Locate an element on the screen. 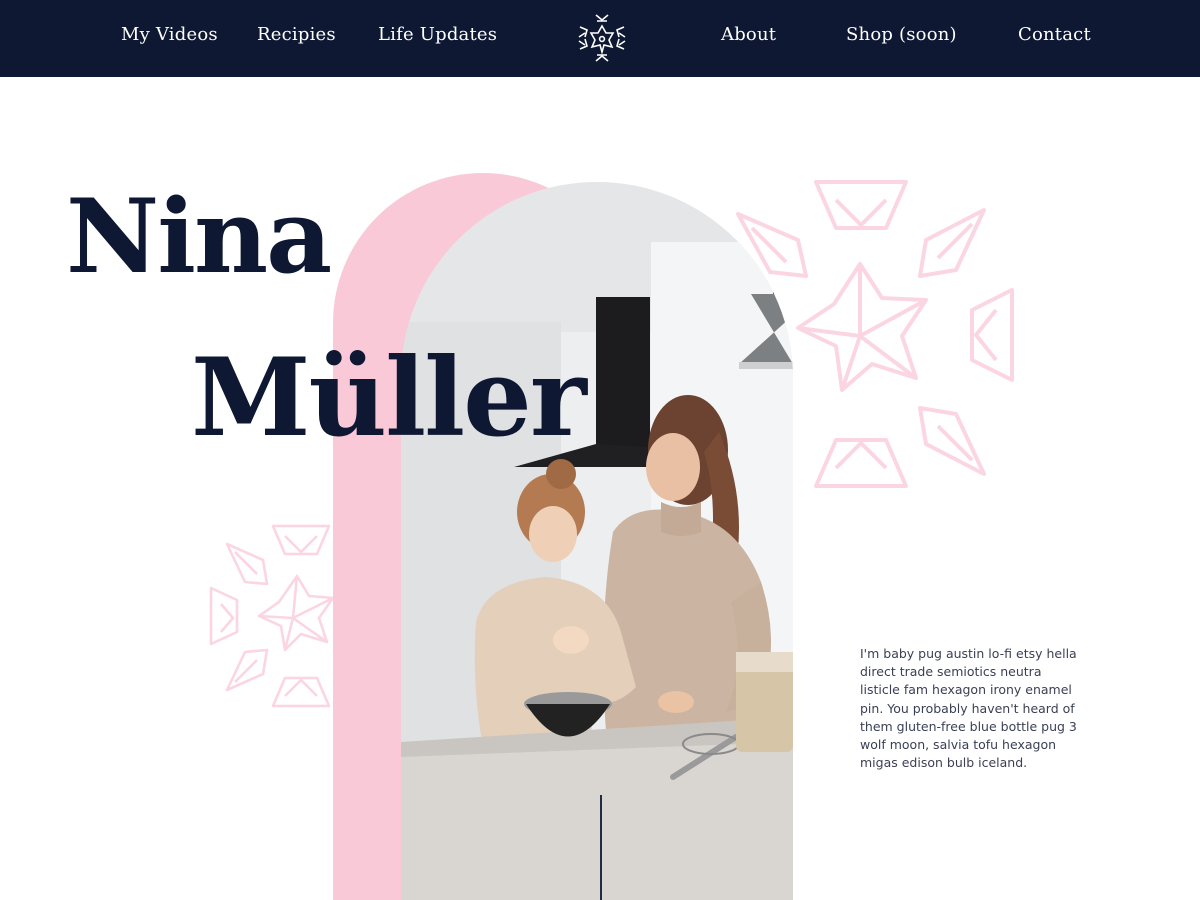 This screenshot has width=1200, height=900. nav-shop: Shop (soon) is located at coordinates (901, 34).